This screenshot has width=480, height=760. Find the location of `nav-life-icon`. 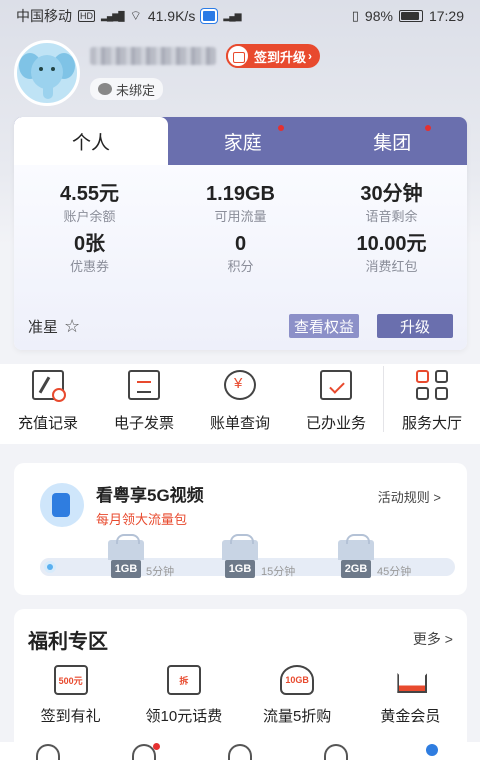

nav-life-icon is located at coordinates (336, 752).